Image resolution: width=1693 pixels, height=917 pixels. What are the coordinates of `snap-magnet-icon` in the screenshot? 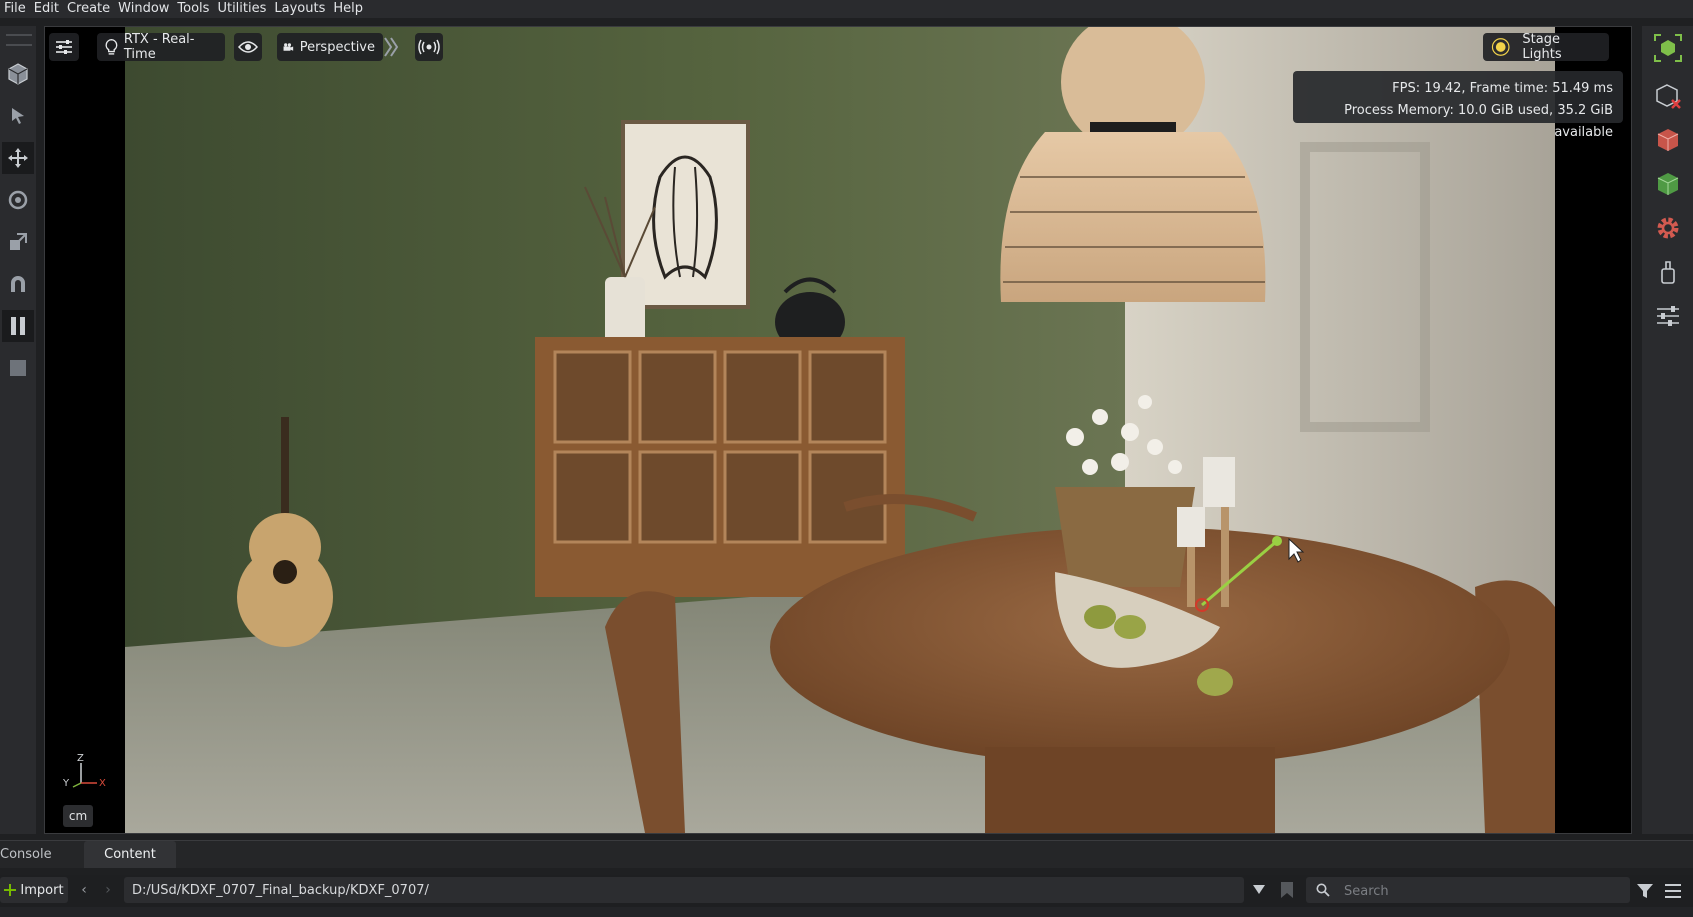 It's located at (18, 284).